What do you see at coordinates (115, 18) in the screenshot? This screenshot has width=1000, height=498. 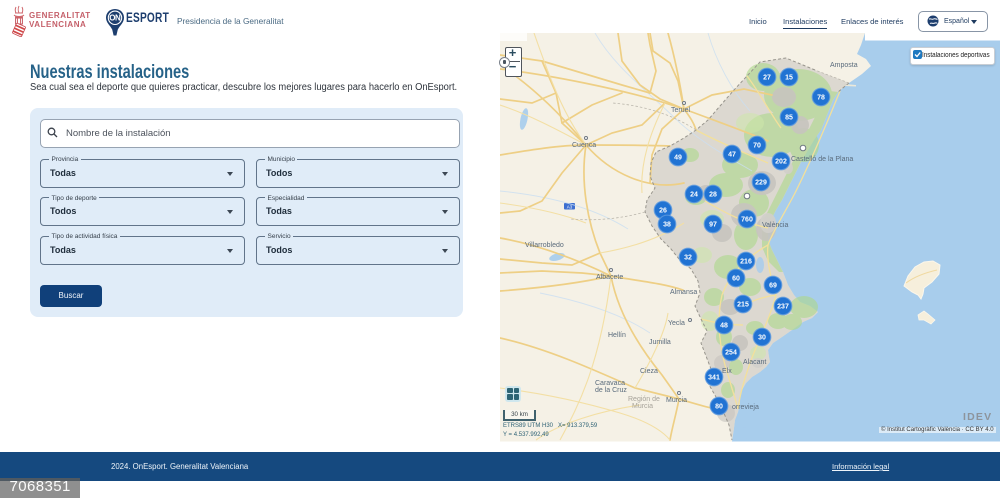 I see `svg-text: ON` at bounding box center [115, 18].